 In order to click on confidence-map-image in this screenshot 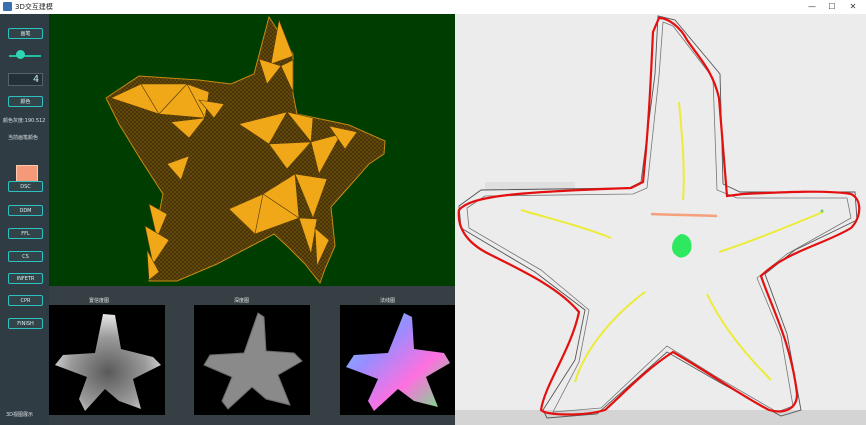, I will do `click(107, 360)`.